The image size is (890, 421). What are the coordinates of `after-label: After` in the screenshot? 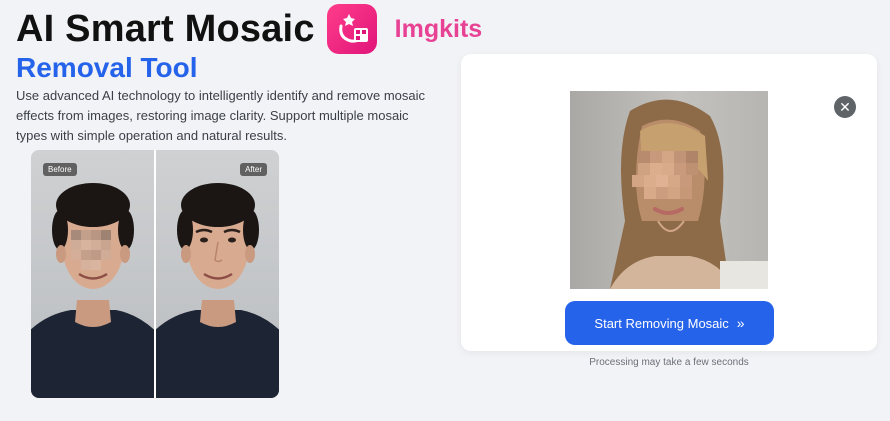 It's located at (253, 169).